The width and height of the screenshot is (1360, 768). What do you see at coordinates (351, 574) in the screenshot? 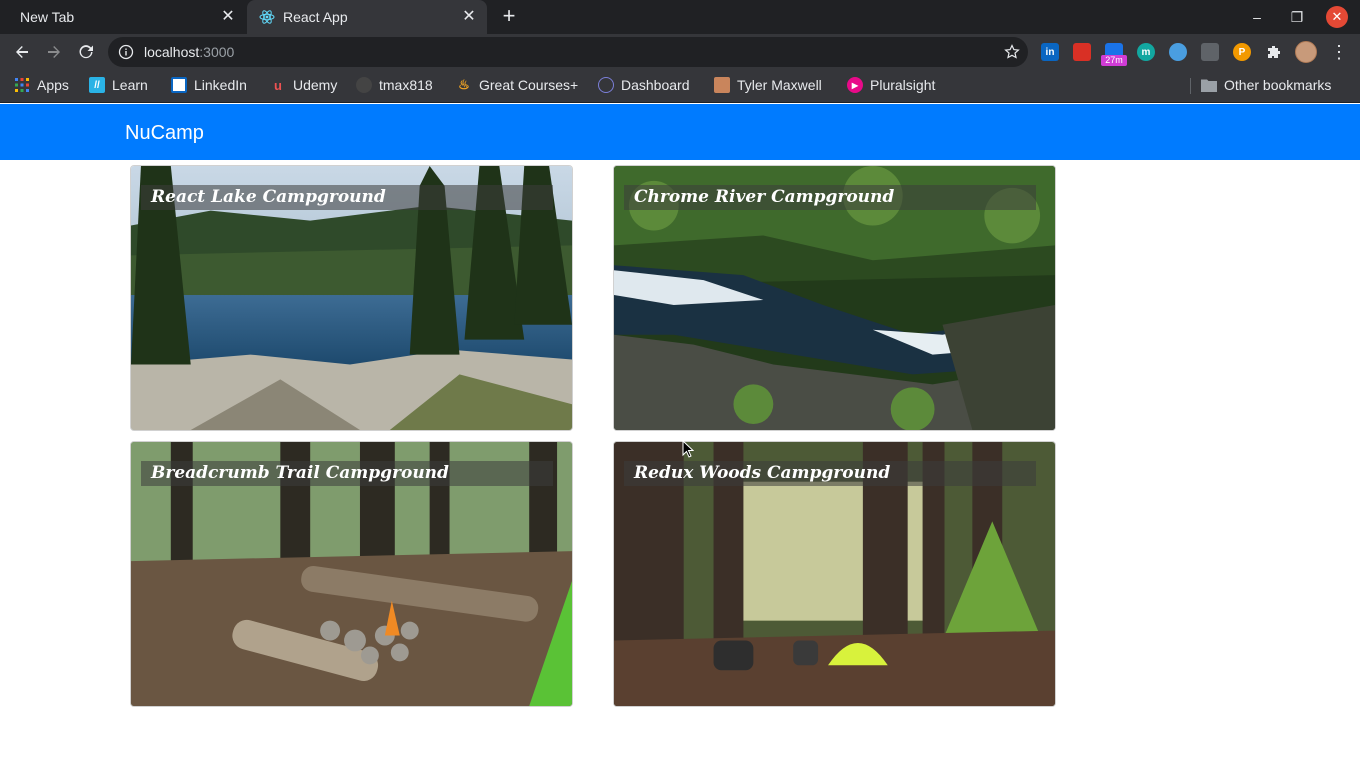
I see `campsite-card: Breadcrumb Trail Campground` at bounding box center [351, 574].